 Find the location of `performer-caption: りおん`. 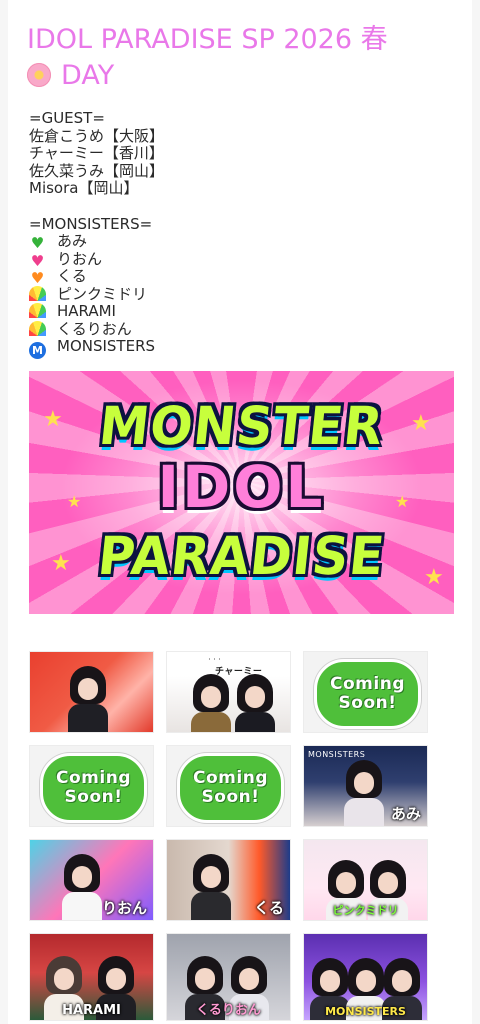

performer-caption: りおん is located at coordinates (124, 908).